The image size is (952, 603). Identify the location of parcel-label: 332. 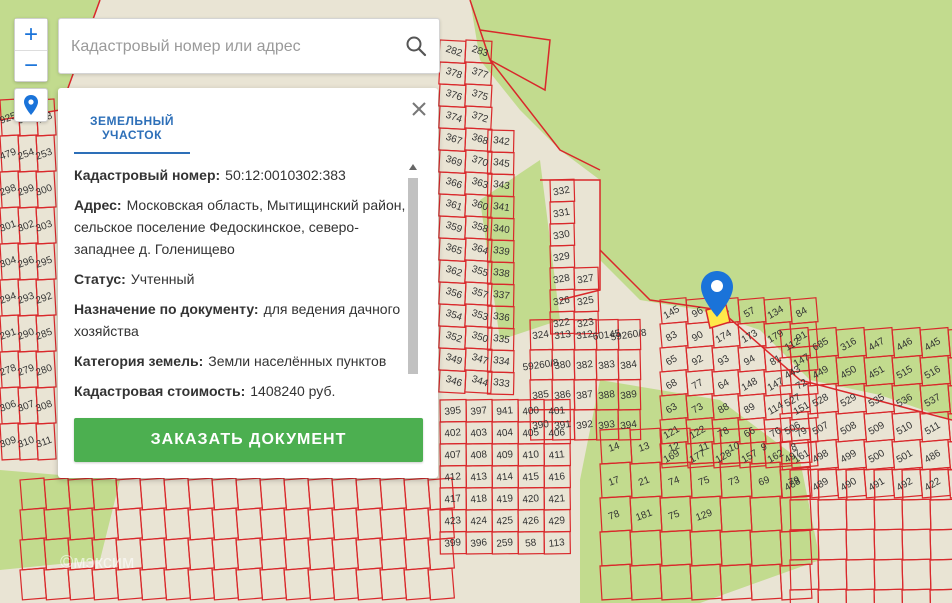
(561, 192).